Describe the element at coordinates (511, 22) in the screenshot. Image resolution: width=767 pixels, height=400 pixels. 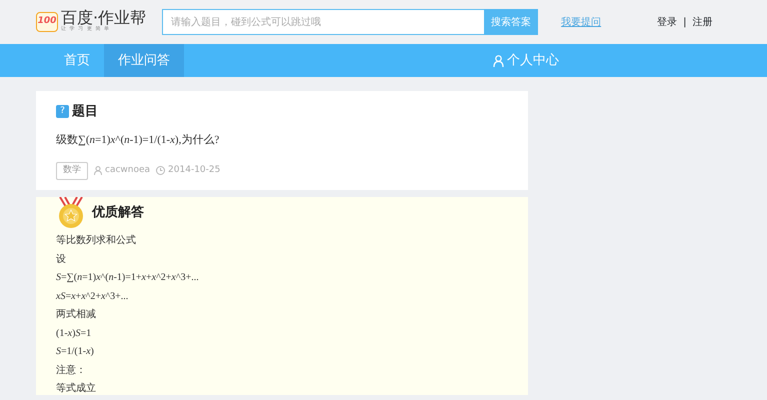
I see `search-button: 搜索答案` at that location.